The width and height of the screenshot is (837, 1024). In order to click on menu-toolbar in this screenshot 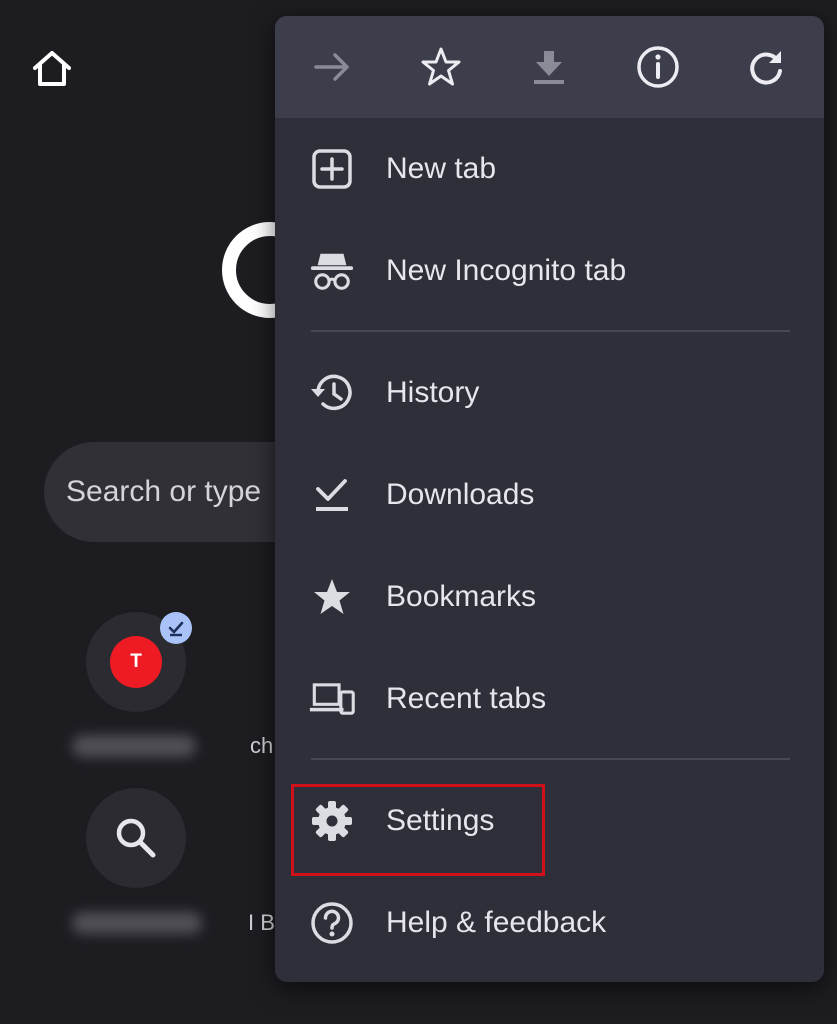, I will do `click(549, 67)`.